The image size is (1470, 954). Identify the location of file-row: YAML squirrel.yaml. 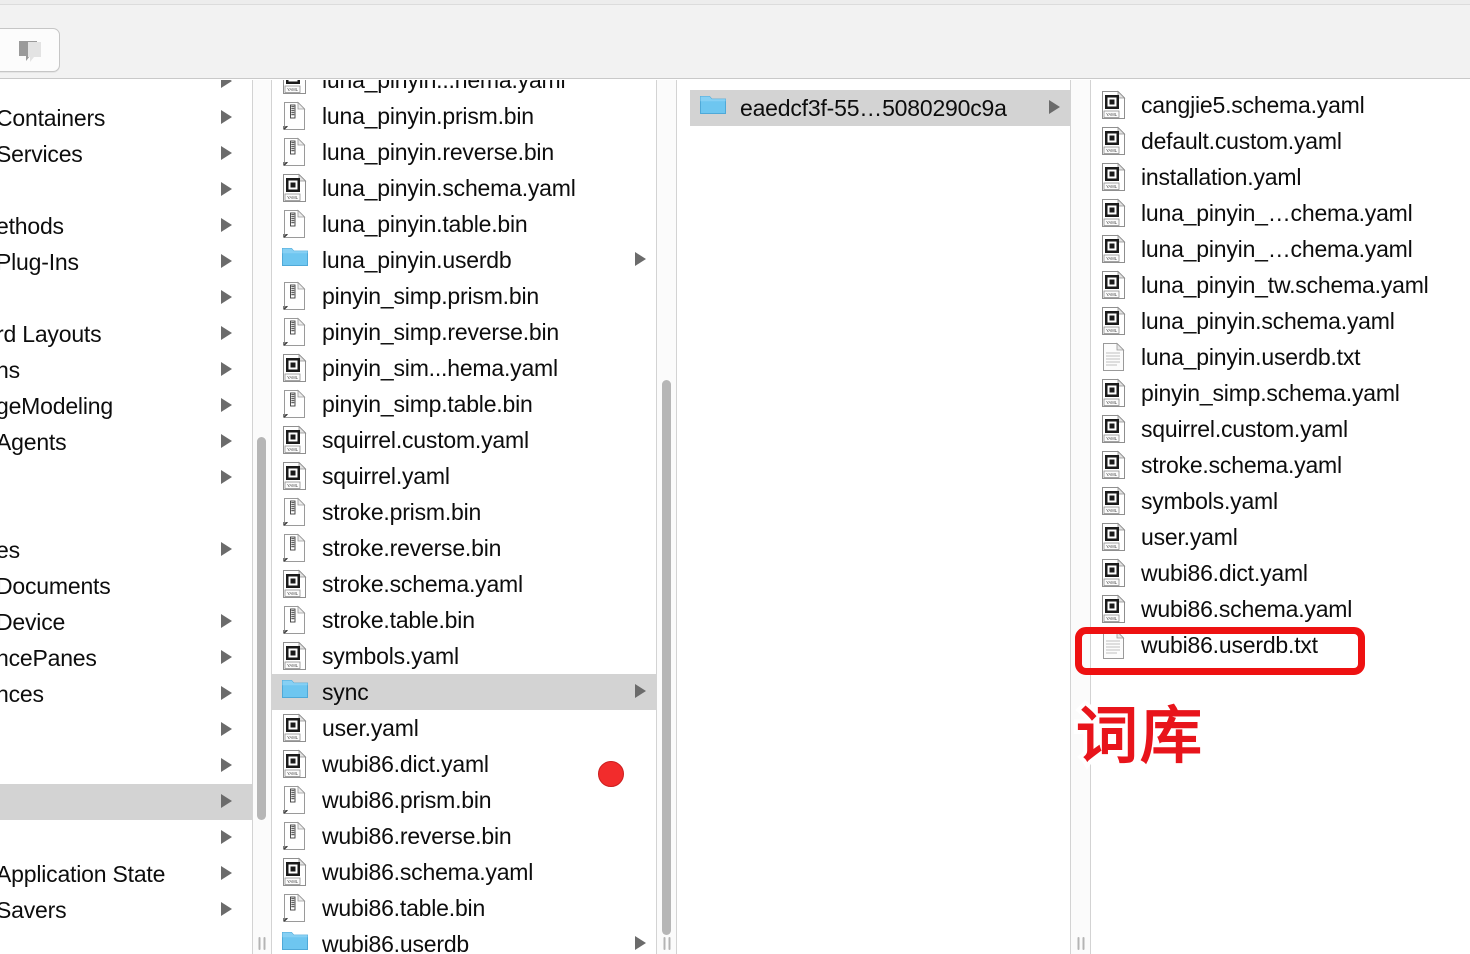
(464, 476).